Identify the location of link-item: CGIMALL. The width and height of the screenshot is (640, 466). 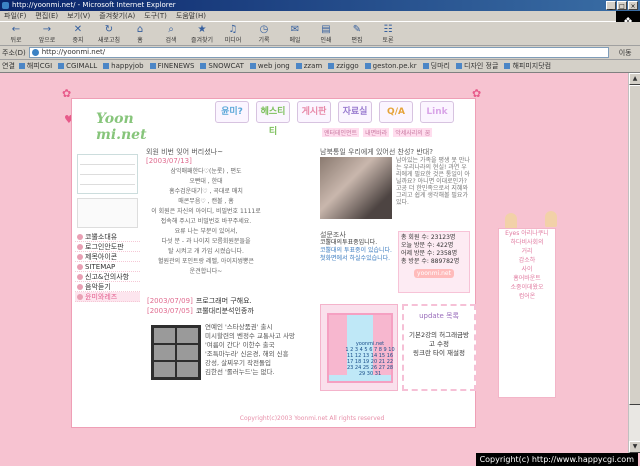
(77, 66).